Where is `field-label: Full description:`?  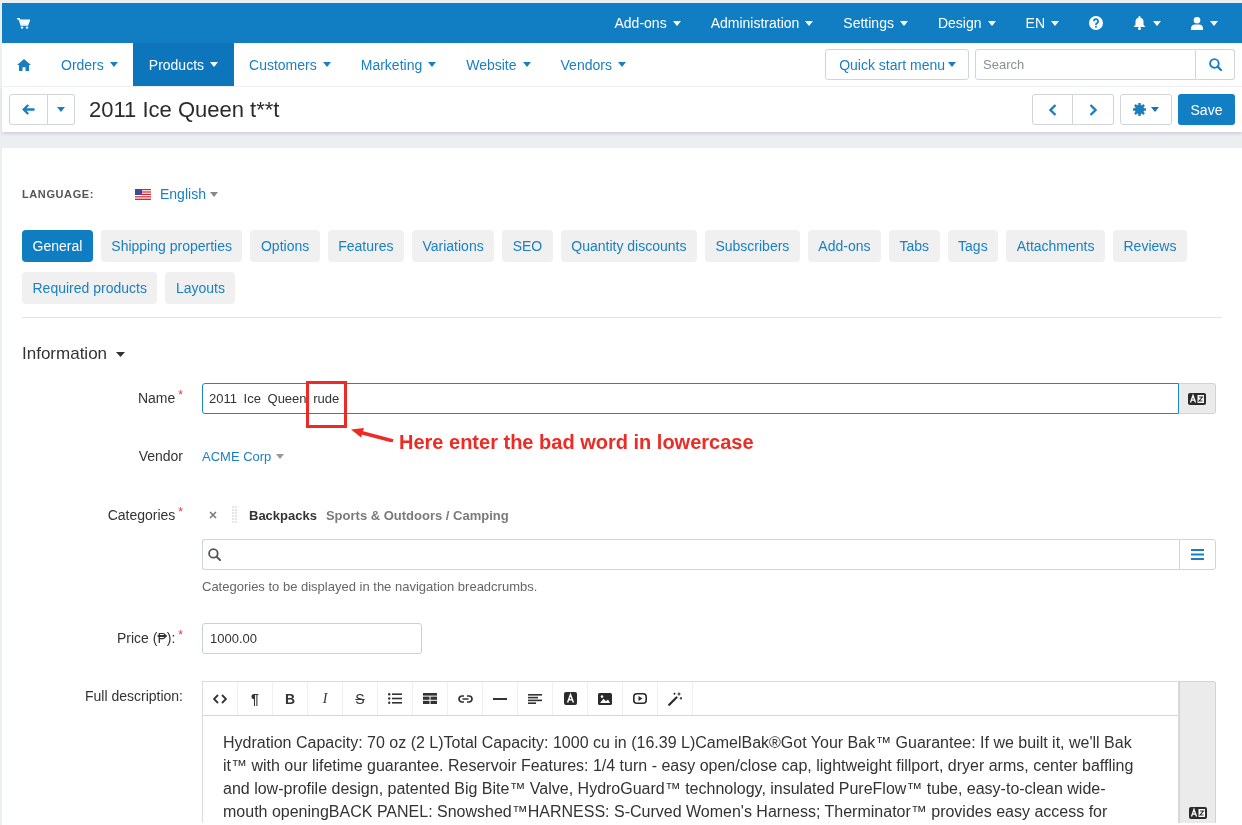
field-label: Full description: is located at coordinates (133, 696).